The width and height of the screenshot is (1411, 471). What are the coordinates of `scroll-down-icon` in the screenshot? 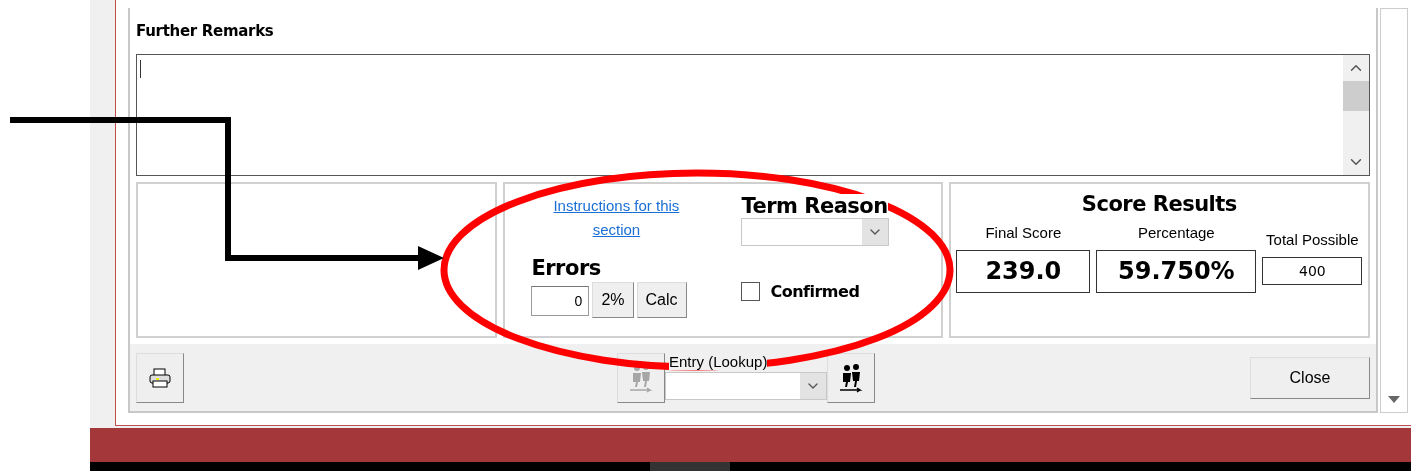 It's located at (1394, 400).